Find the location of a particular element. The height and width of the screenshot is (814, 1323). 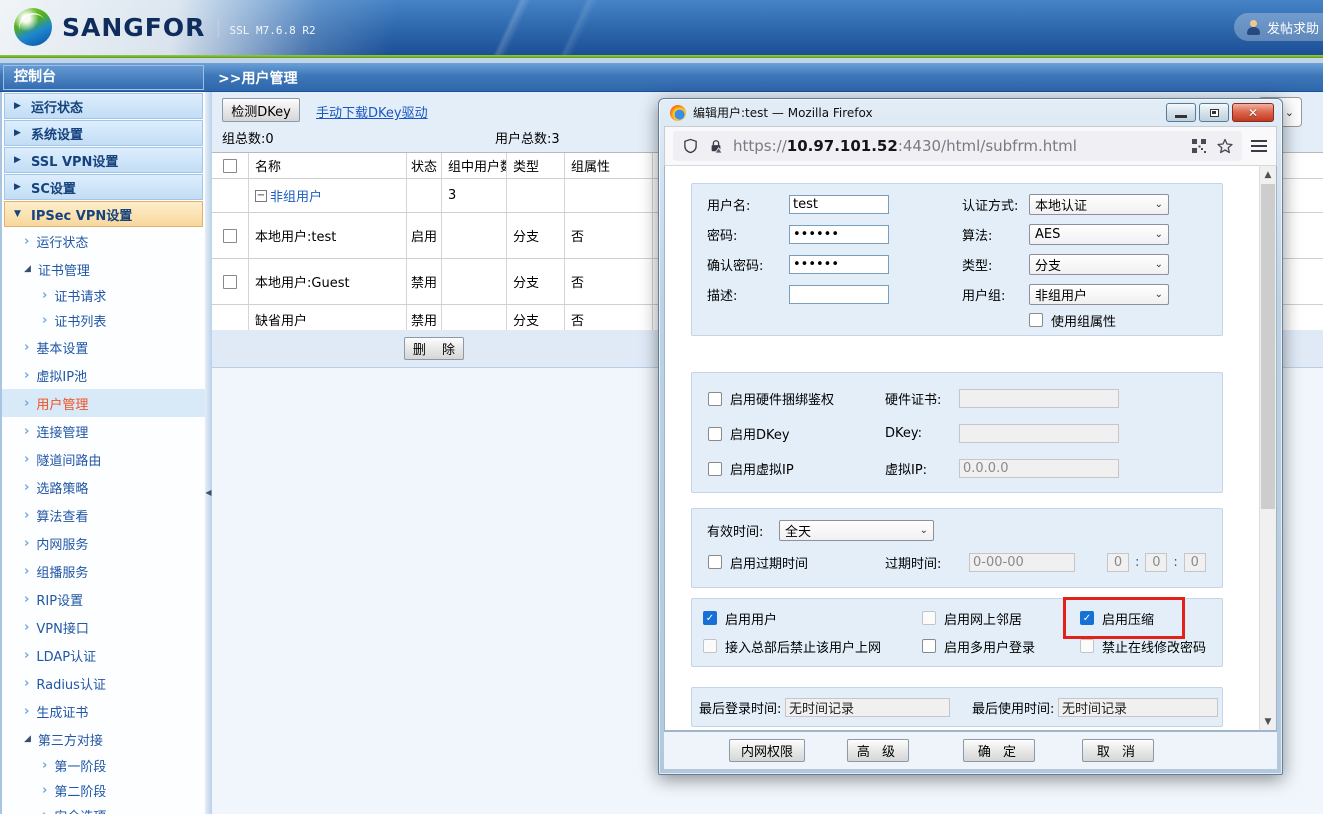

minimize-button is located at coordinates (1181, 112).